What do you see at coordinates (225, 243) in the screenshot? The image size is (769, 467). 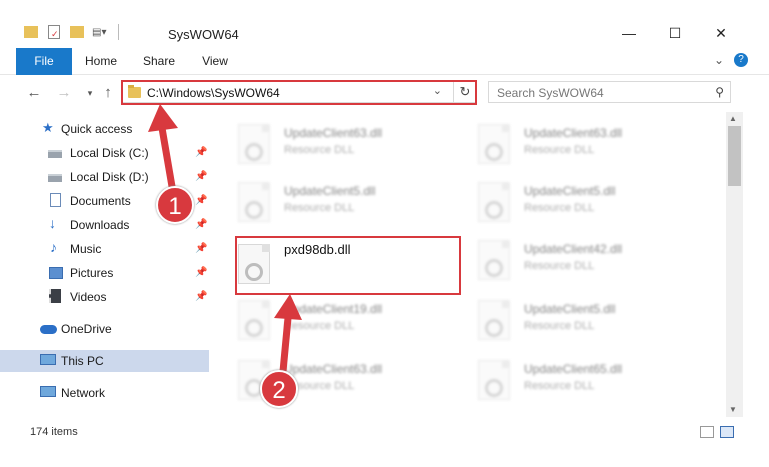 I see `annotation-overlay` at bounding box center [225, 243].